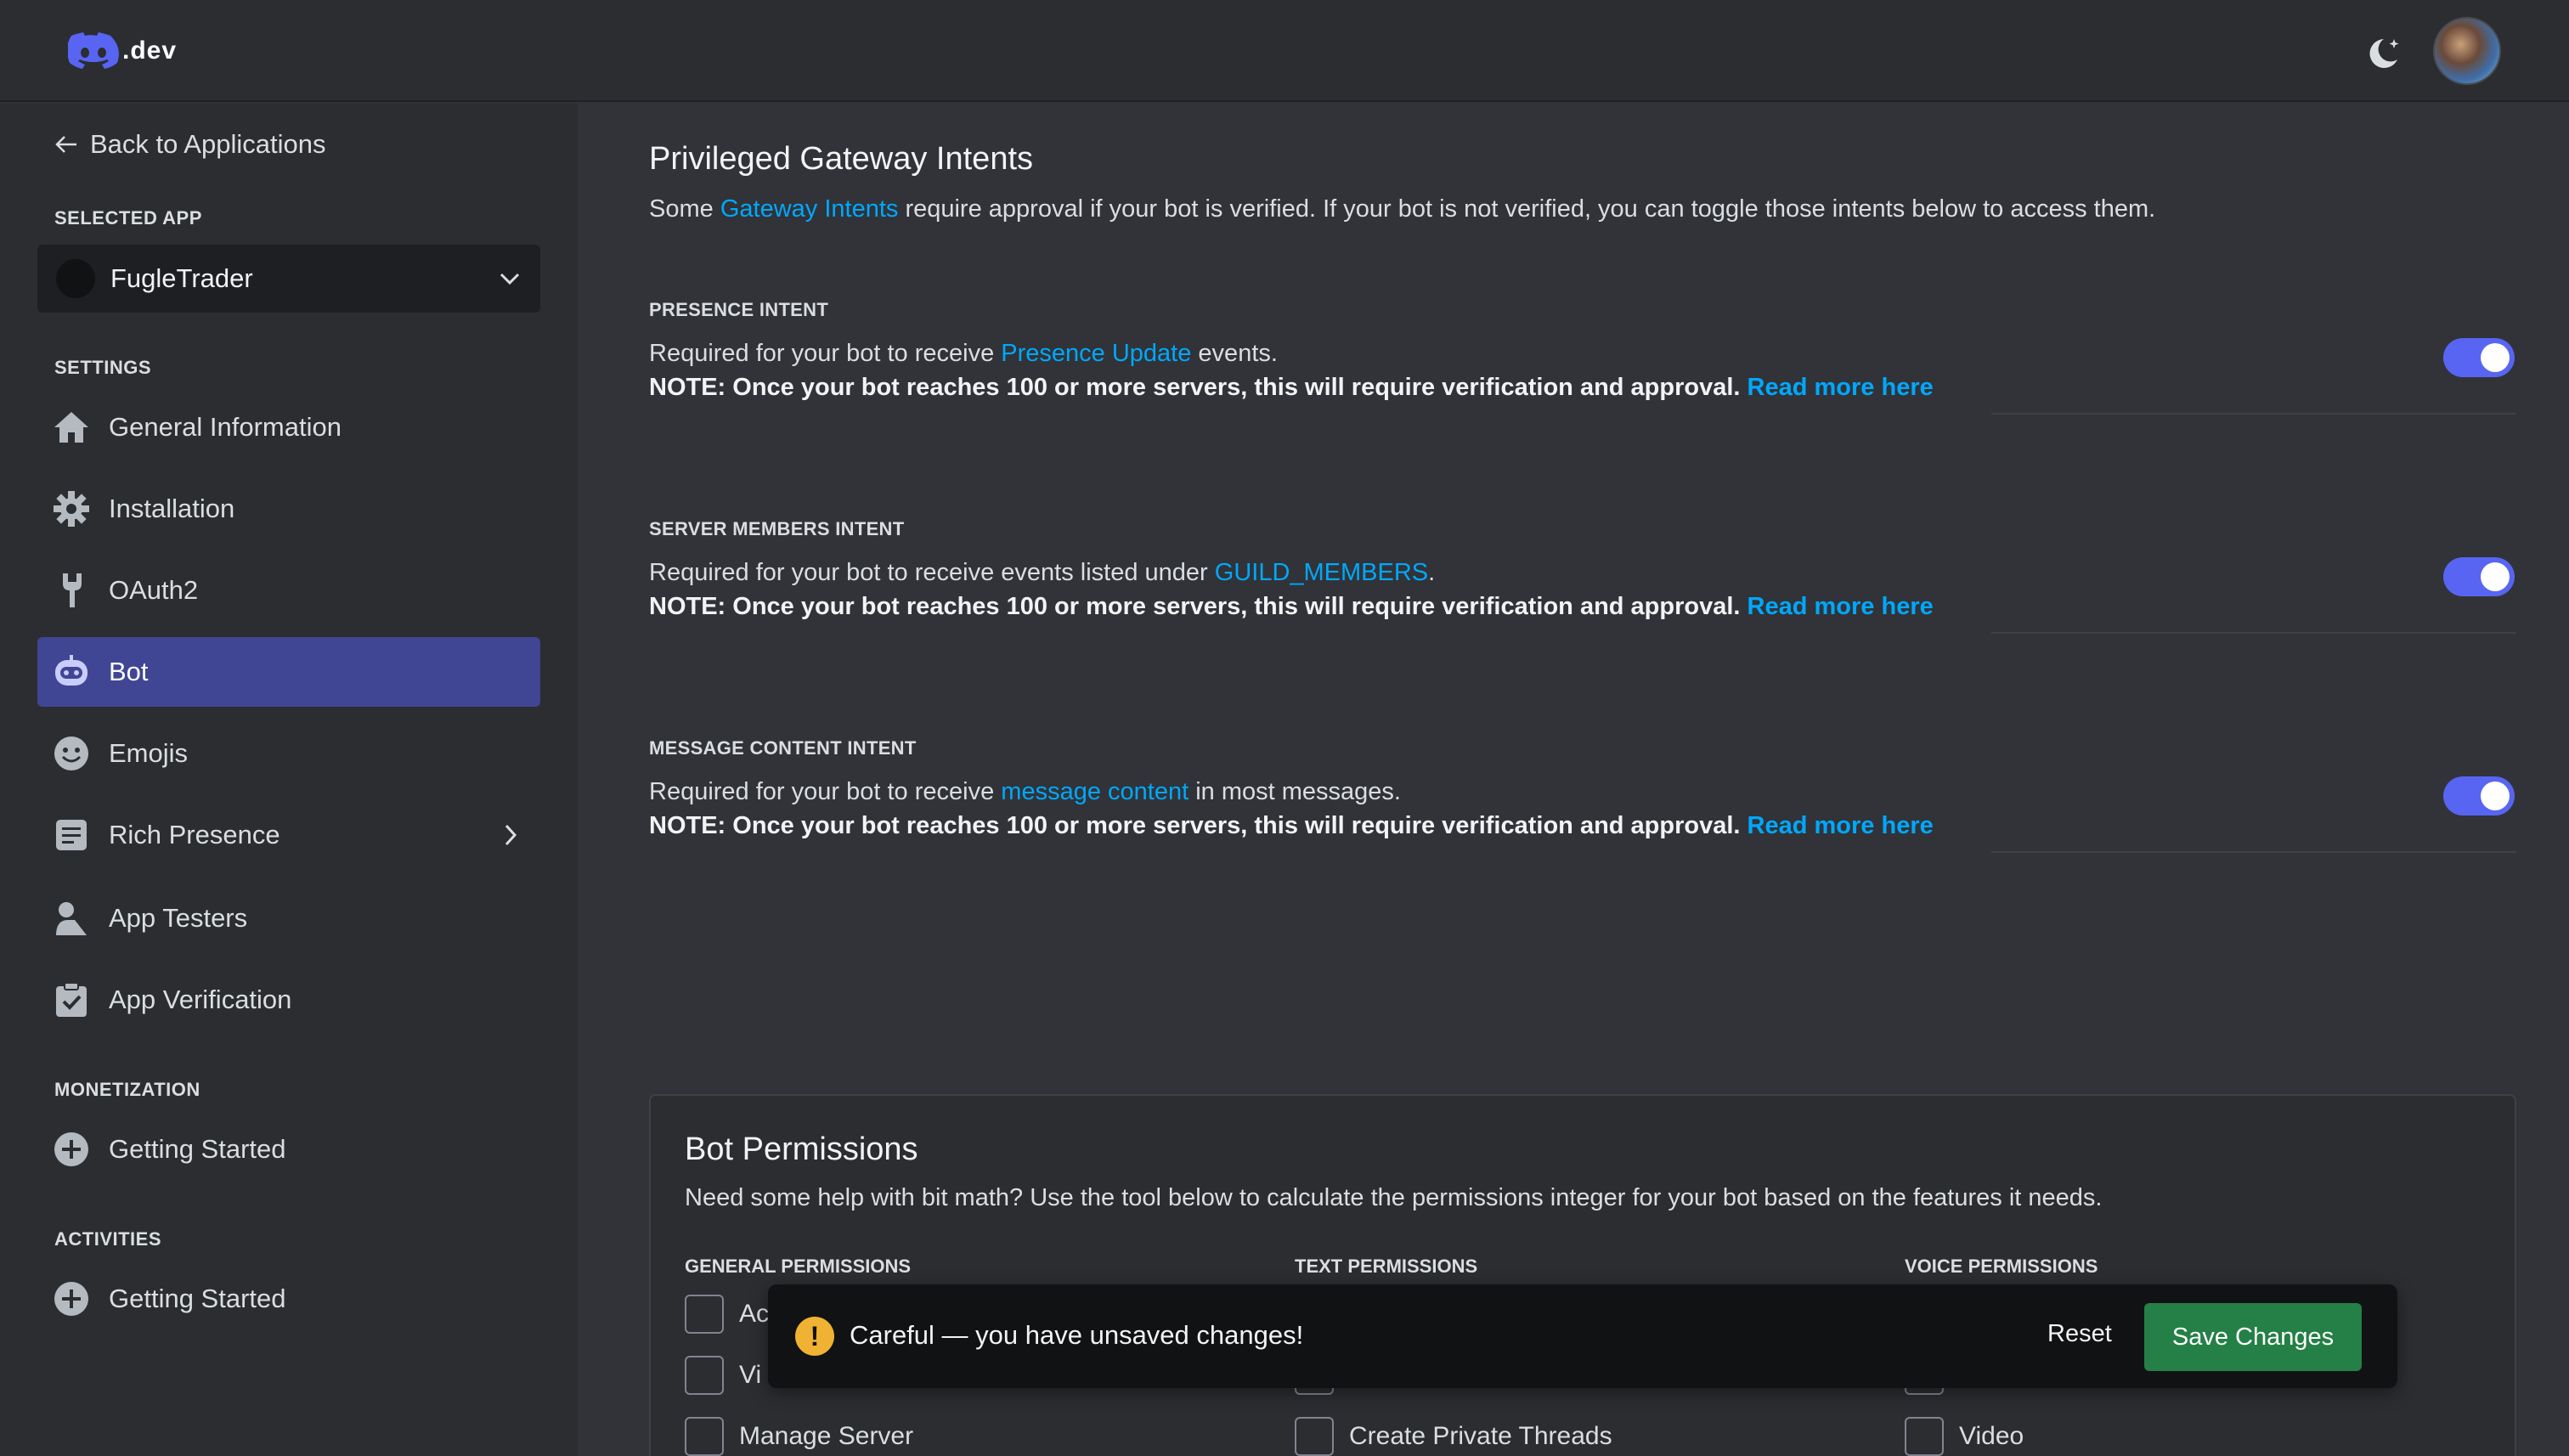  Describe the element at coordinates (289, 279) in the screenshot. I see `app-selector-dropdown: FugleTrader` at that location.